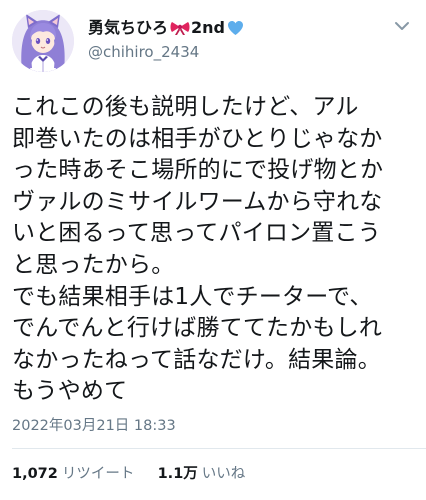 This screenshot has height=500, width=426. Describe the element at coordinates (197, 138) in the screenshot. I see `tweet-text-line: 即巻いたのは相手がひとりじゃなか` at that location.